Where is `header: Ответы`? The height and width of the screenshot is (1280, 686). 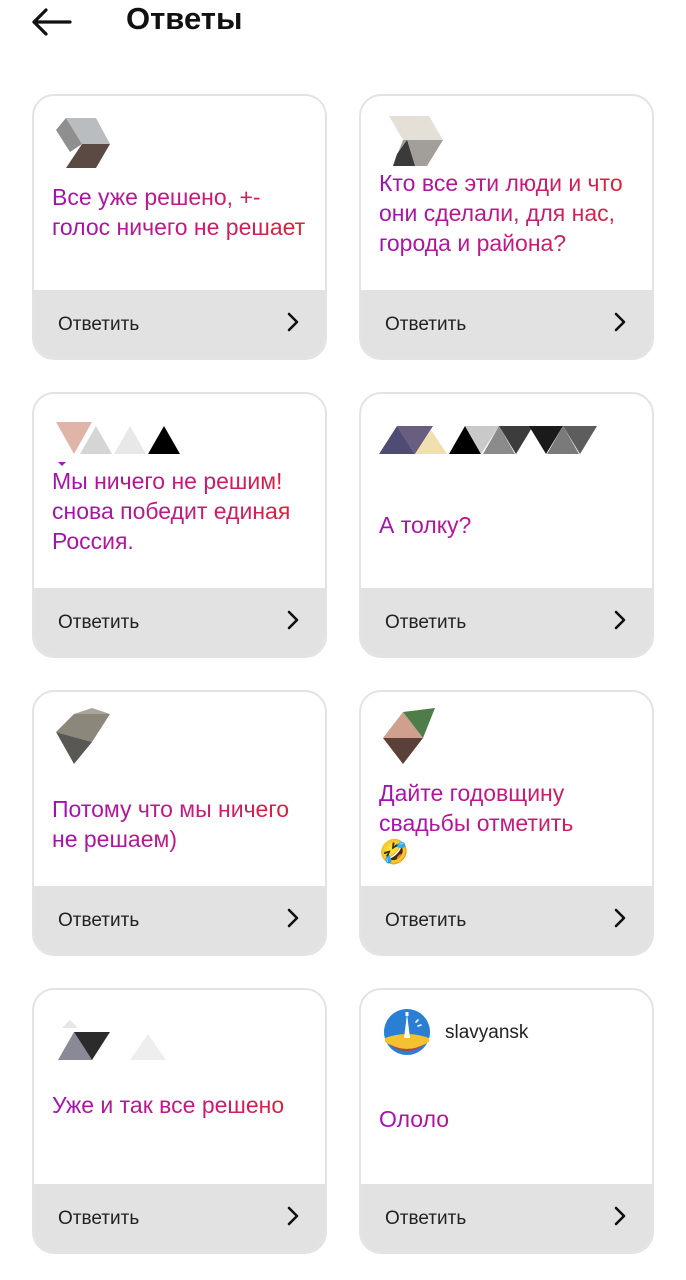
header: Ответы is located at coordinates (343, 30).